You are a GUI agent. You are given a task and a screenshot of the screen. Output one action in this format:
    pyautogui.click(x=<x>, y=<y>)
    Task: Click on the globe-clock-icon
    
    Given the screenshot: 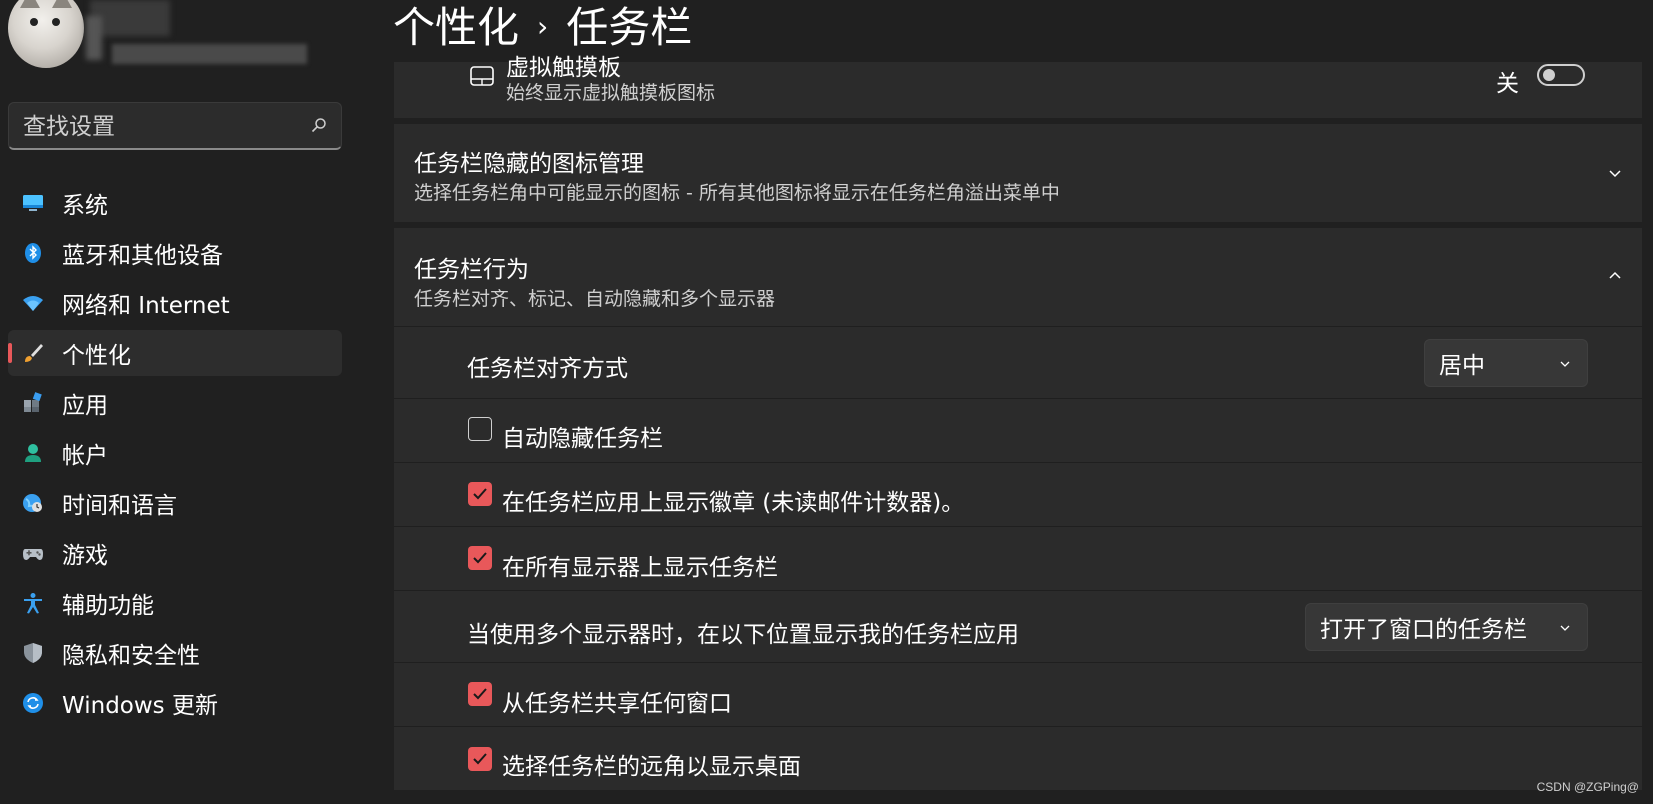 What is the action you would take?
    pyautogui.click(x=32, y=503)
    